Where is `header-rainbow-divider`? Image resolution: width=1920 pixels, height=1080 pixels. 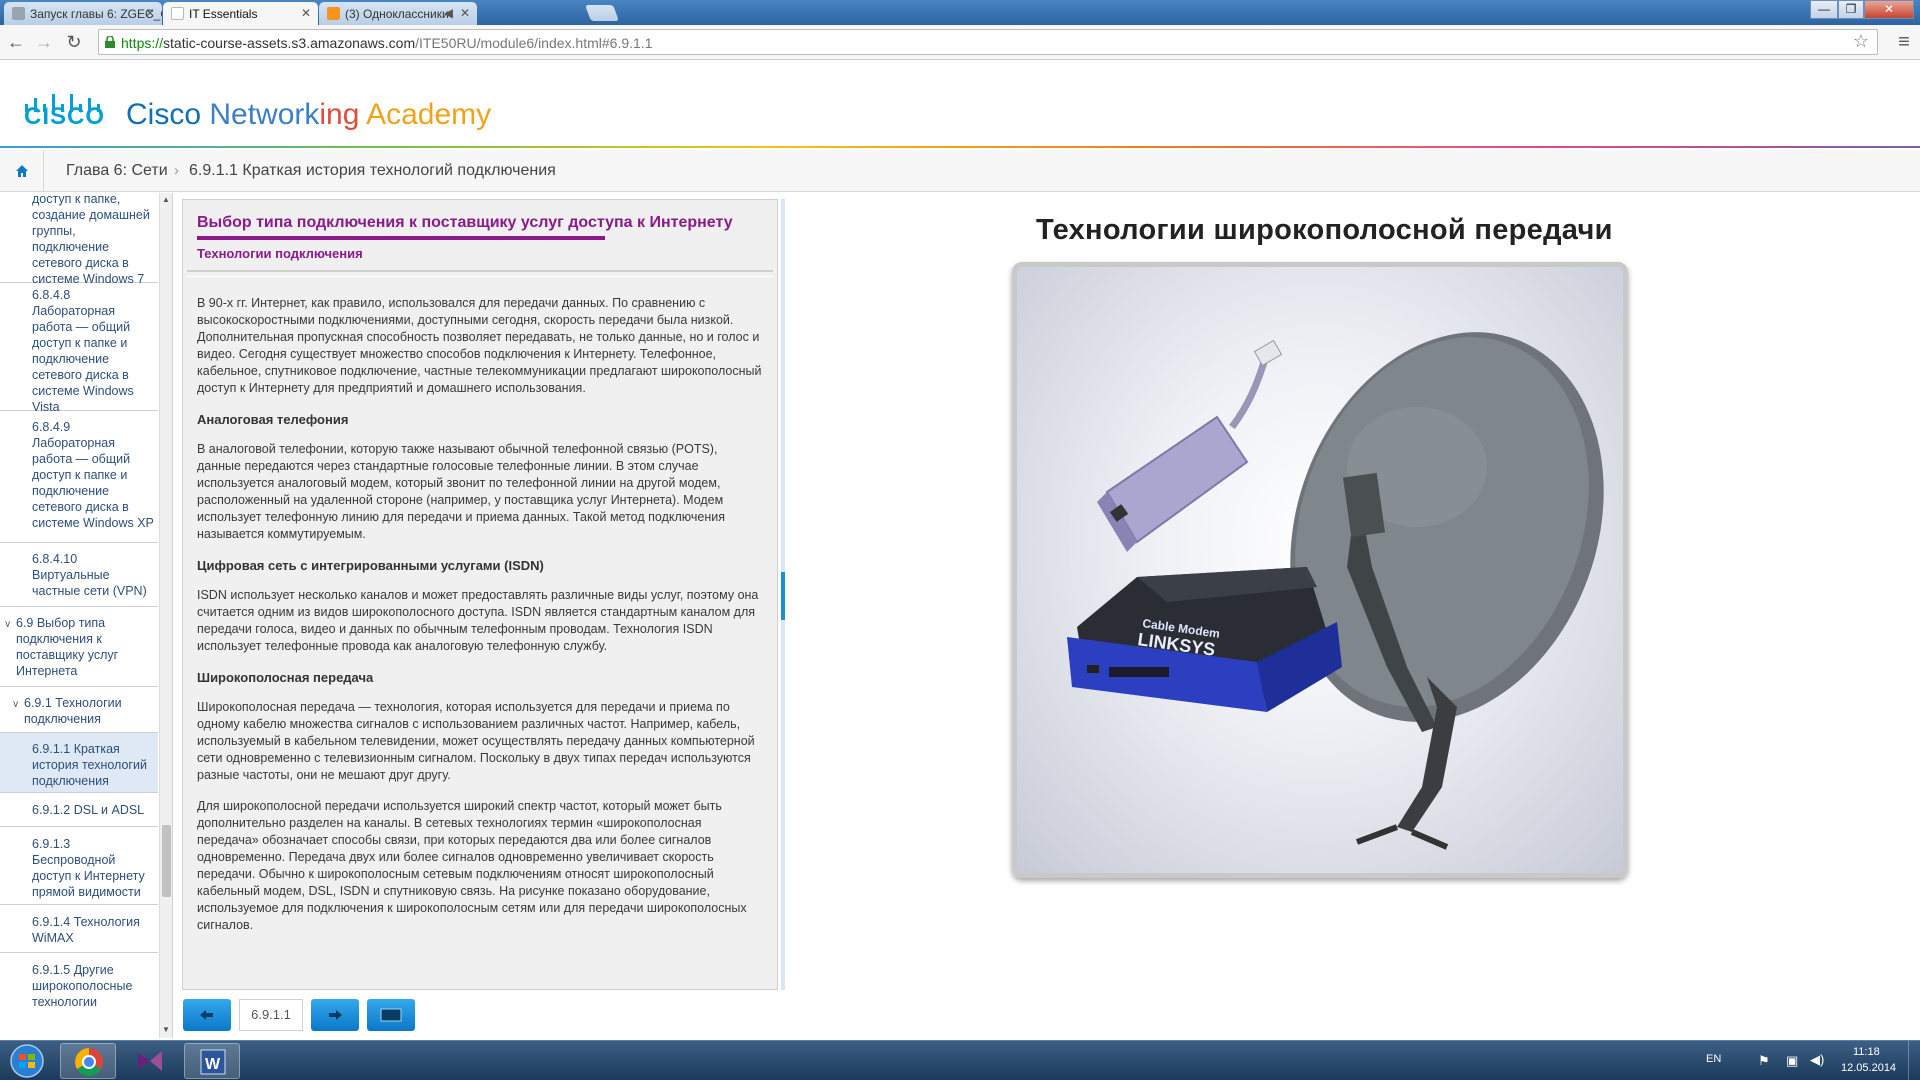
header-rainbow-divider is located at coordinates (960, 147).